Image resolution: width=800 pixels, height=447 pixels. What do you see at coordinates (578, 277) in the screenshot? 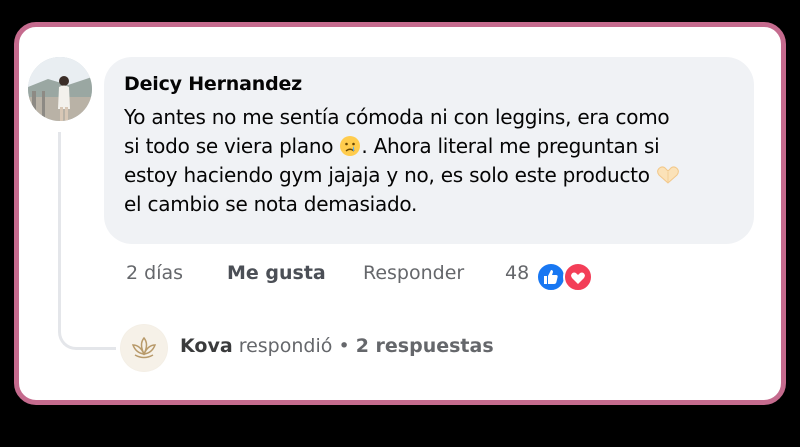
I see `love-icon` at bounding box center [578, 277].